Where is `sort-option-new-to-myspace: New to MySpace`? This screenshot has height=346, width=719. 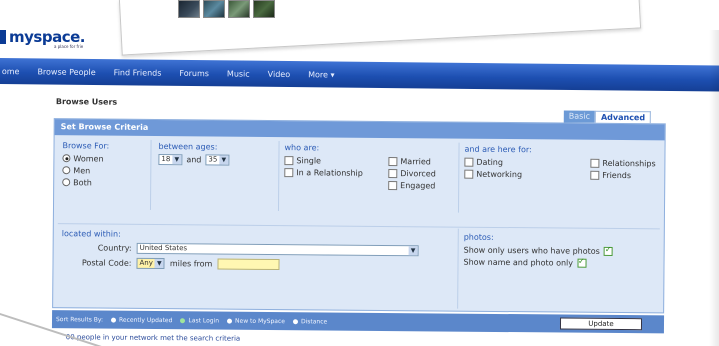 sort-option-new-to-myspace: New to MySpace is located at coordinates (256, 321).